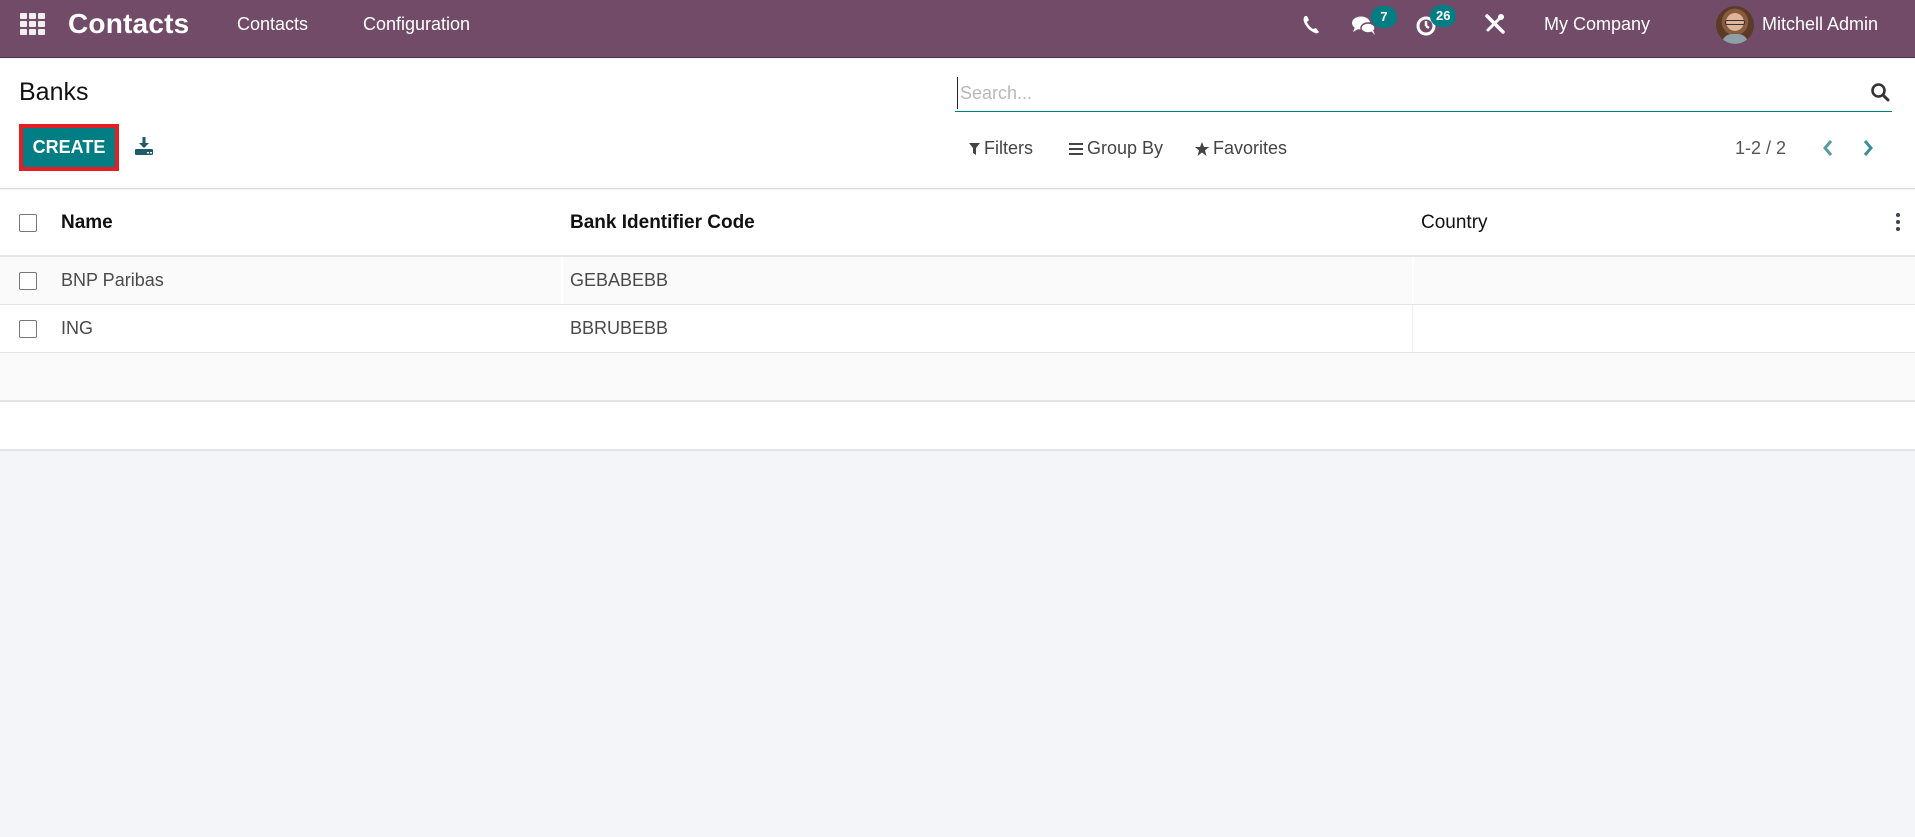 The width and height of the screenshot is (1915, 837). Describe the element at coordinates (1880, 92) in the screenshot. I see `search-icon` at that location.